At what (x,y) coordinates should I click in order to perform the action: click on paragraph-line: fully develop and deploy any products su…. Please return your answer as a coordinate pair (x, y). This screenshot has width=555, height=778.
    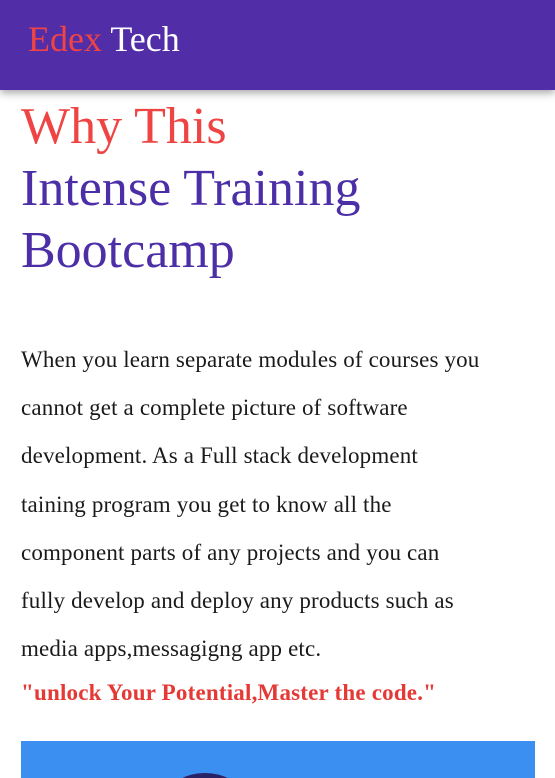
    Looking at the image, I should click on (237, 601).